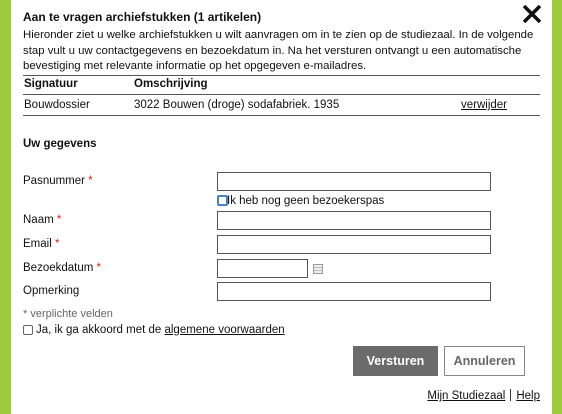 Image resolution: width=562 pixels, height=414 pixels. Describe the element at coordinates (354, 181) in the screenshot. I see `pasnummer-input` at that location.